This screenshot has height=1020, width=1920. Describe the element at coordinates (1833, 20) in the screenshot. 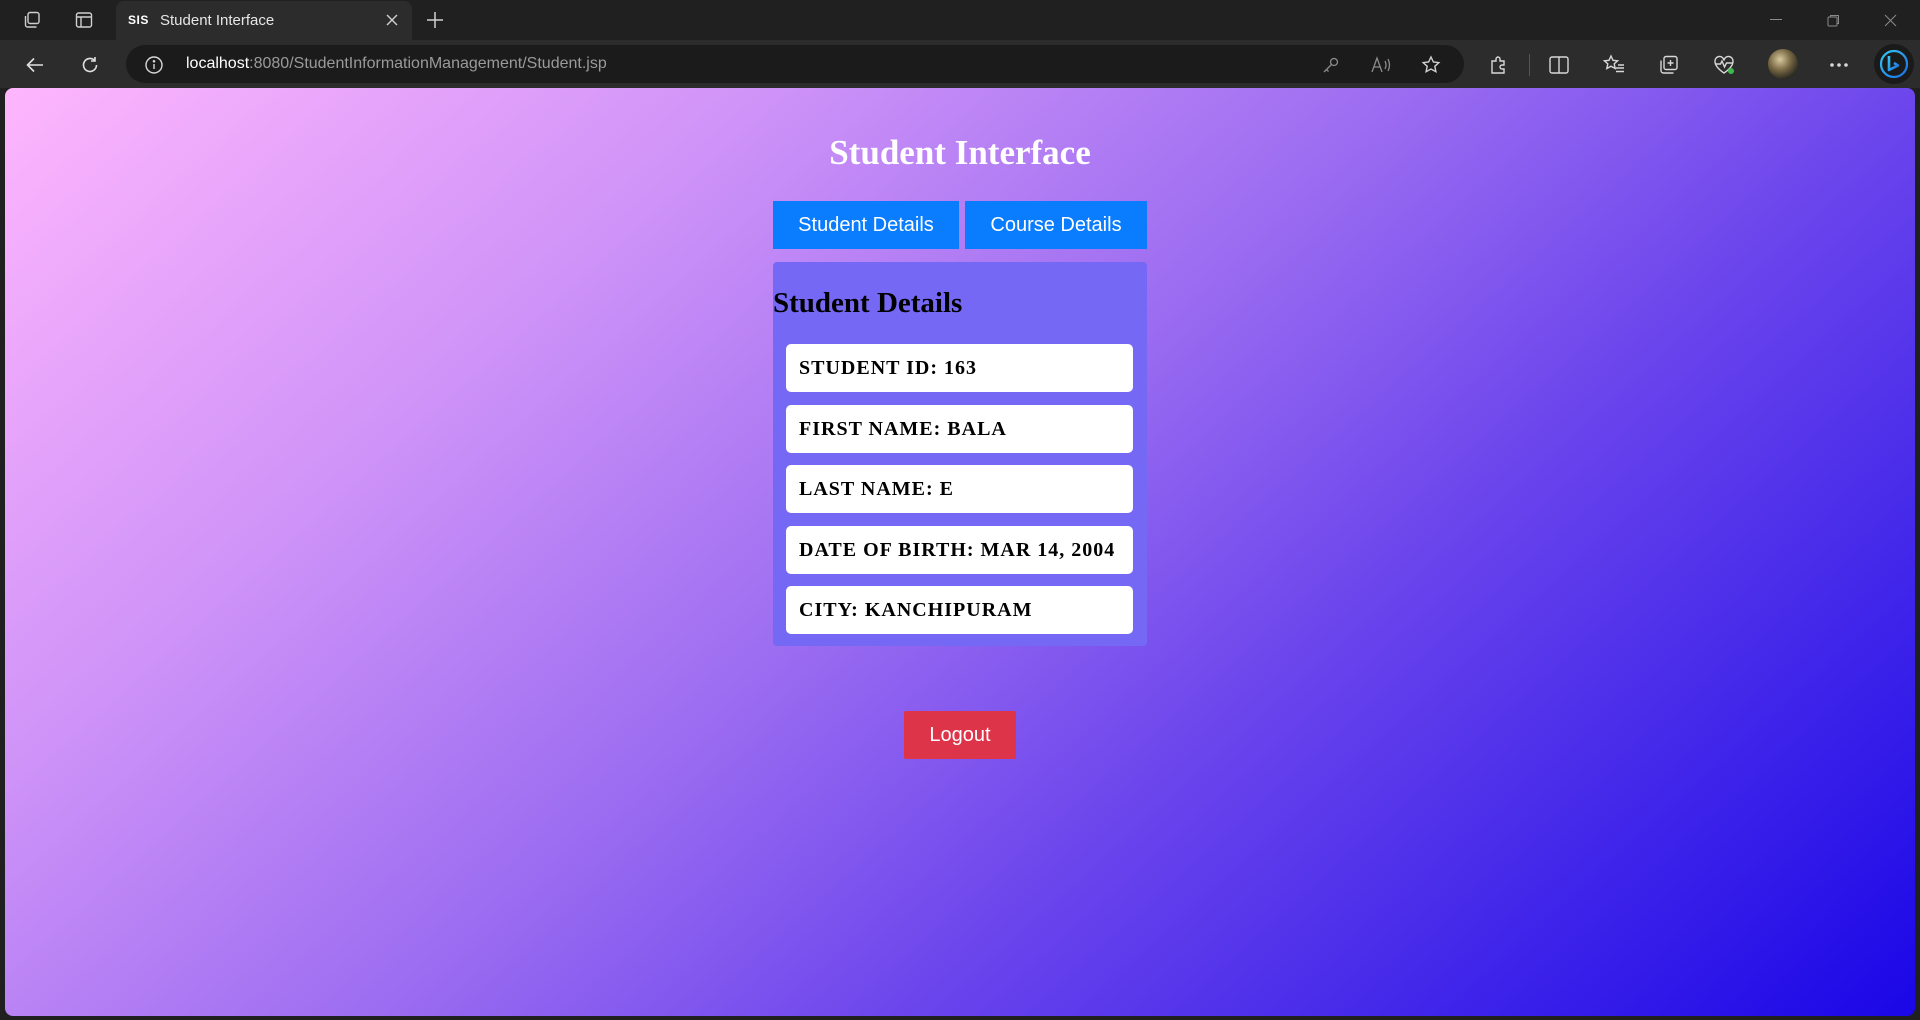

I see `restore-icon` at that location.